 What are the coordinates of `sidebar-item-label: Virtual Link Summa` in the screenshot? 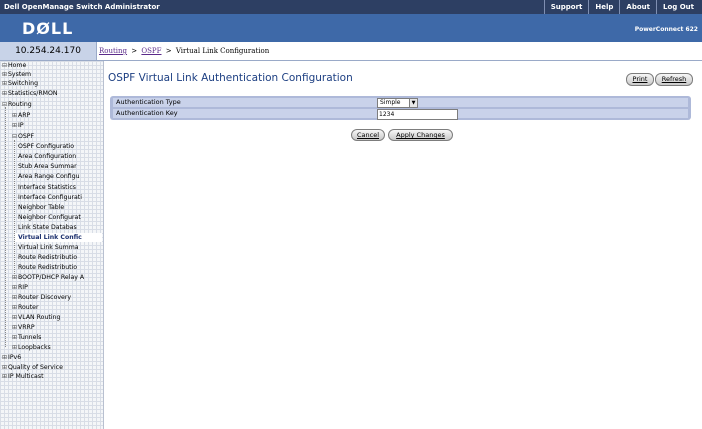 It's located at (48, 247).